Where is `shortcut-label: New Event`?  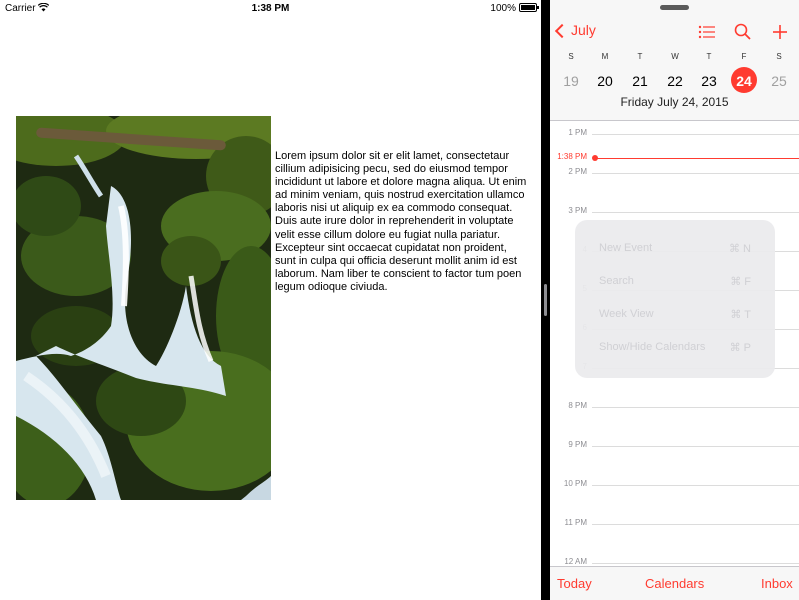 shortcut-label: New Event is located at coordinates (626, 248).